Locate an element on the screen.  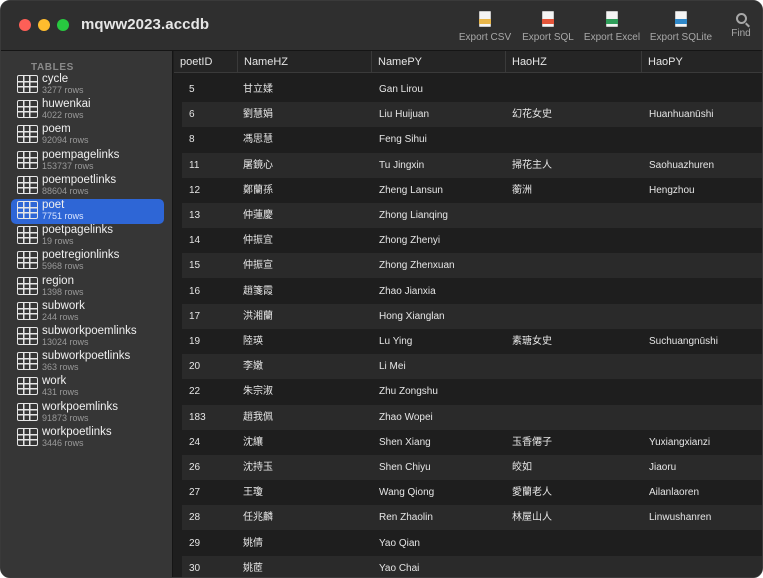
sidebar-item-subworkpoetlinks: subworkpoetlinks 363 rows is located at coordinates (87, 362).